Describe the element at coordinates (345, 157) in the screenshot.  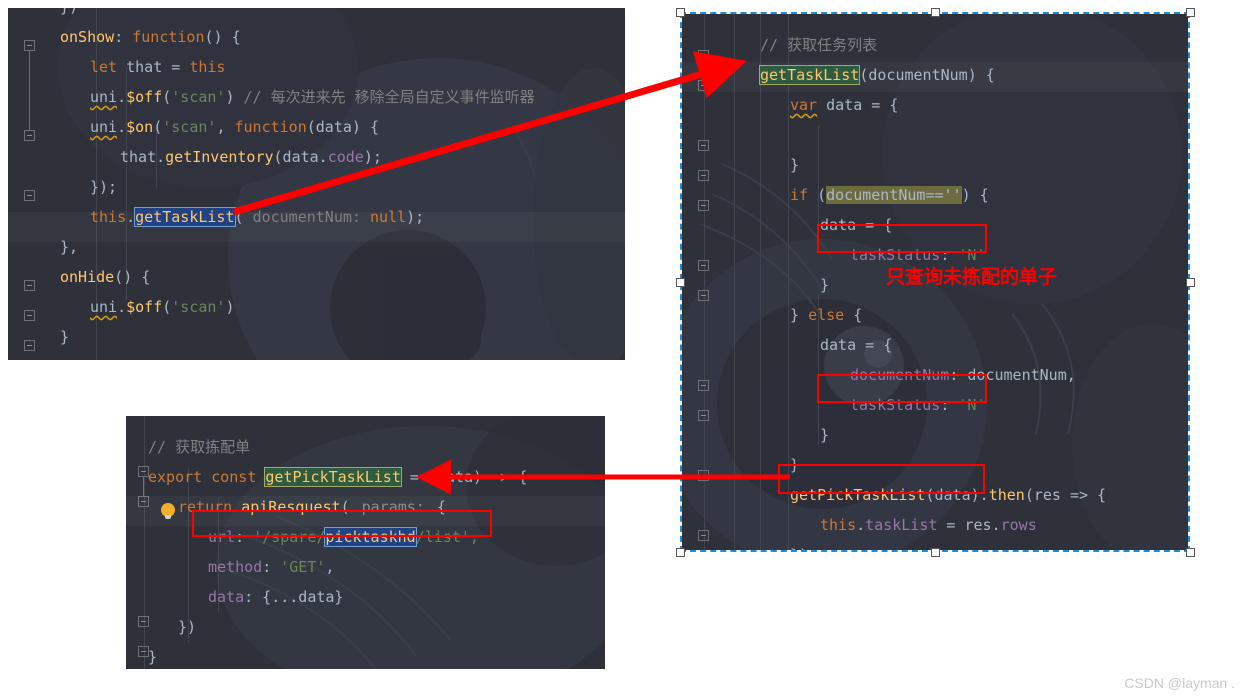
I see `code-token: code` at that location.